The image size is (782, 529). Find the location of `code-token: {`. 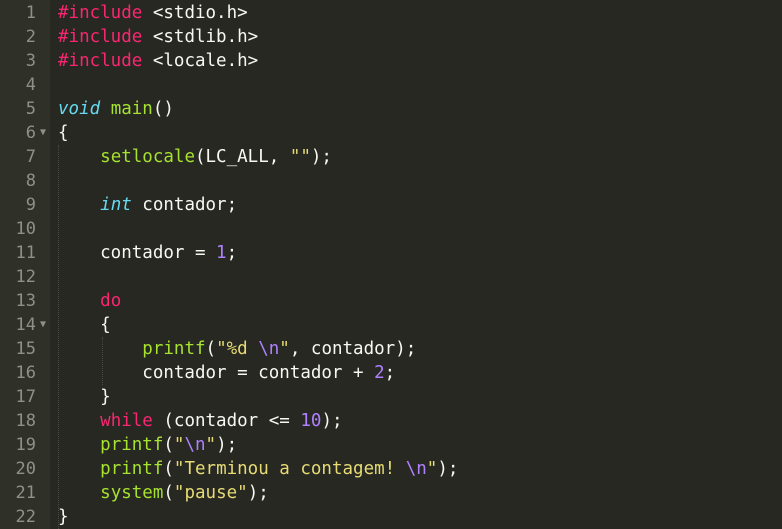

code-token: { is located at coordinates (63, 133).